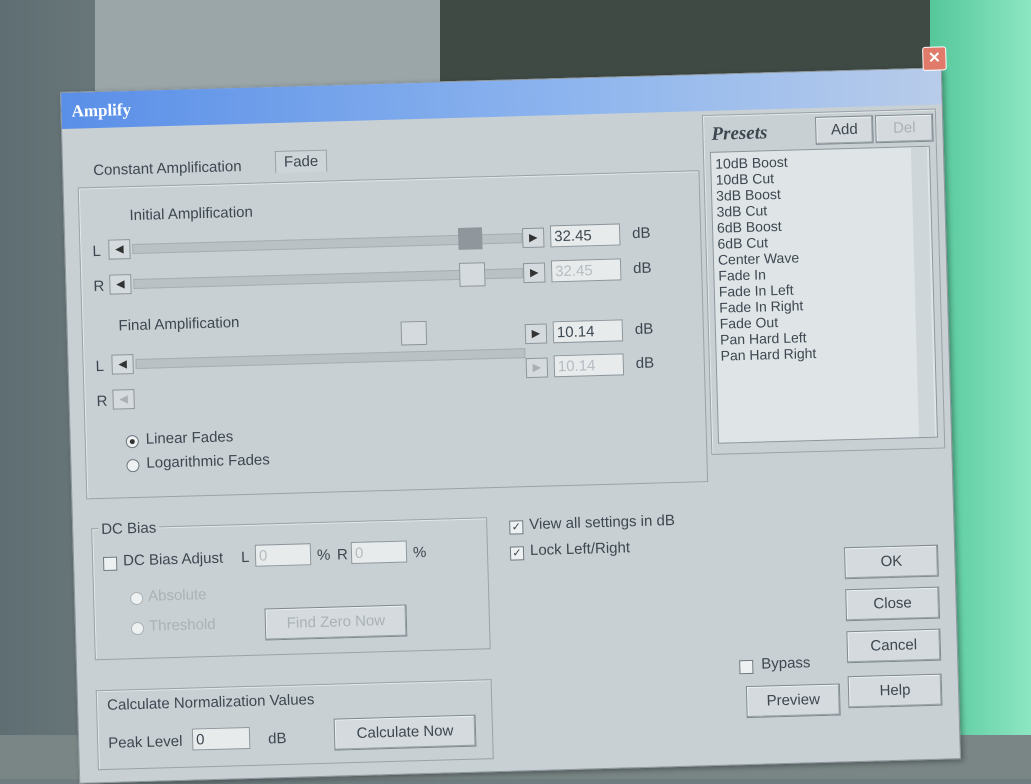  Describe the element at coordinates (470, 238) in the screenshot. I see `initial-l-slider-thumb` at that location.